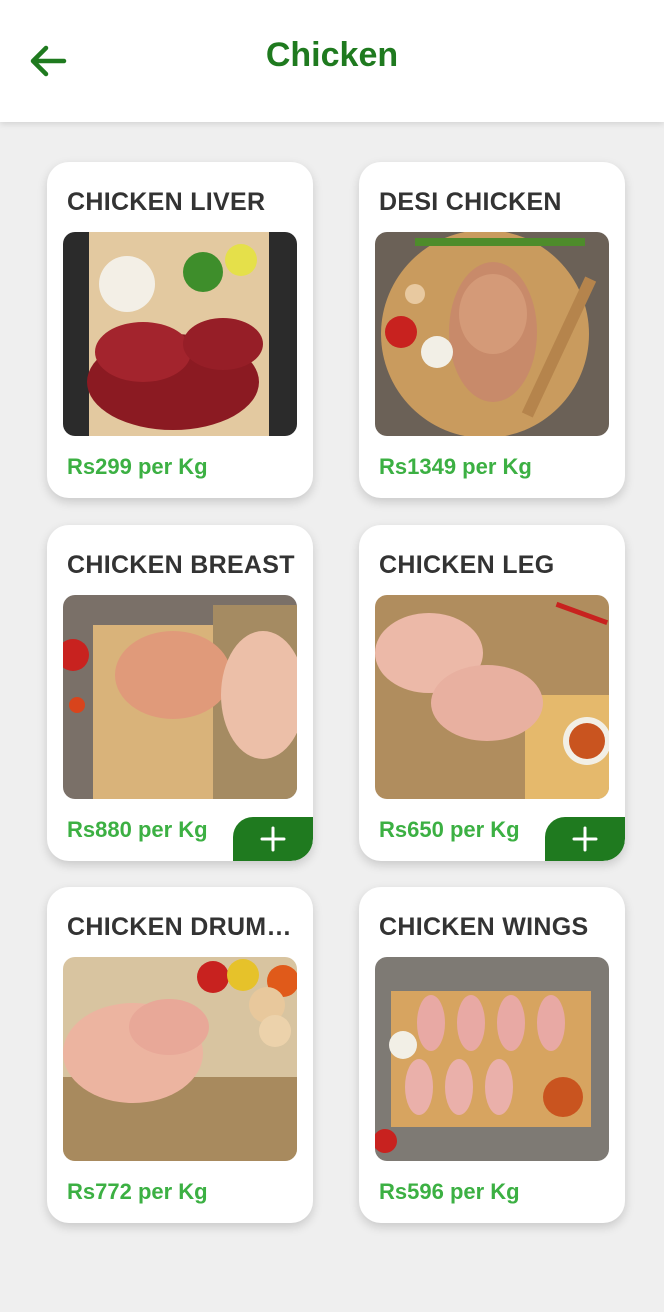 The image size is (664, 1312). I want to click on product-name: CHICKEN BREAST, so click(181, 565).